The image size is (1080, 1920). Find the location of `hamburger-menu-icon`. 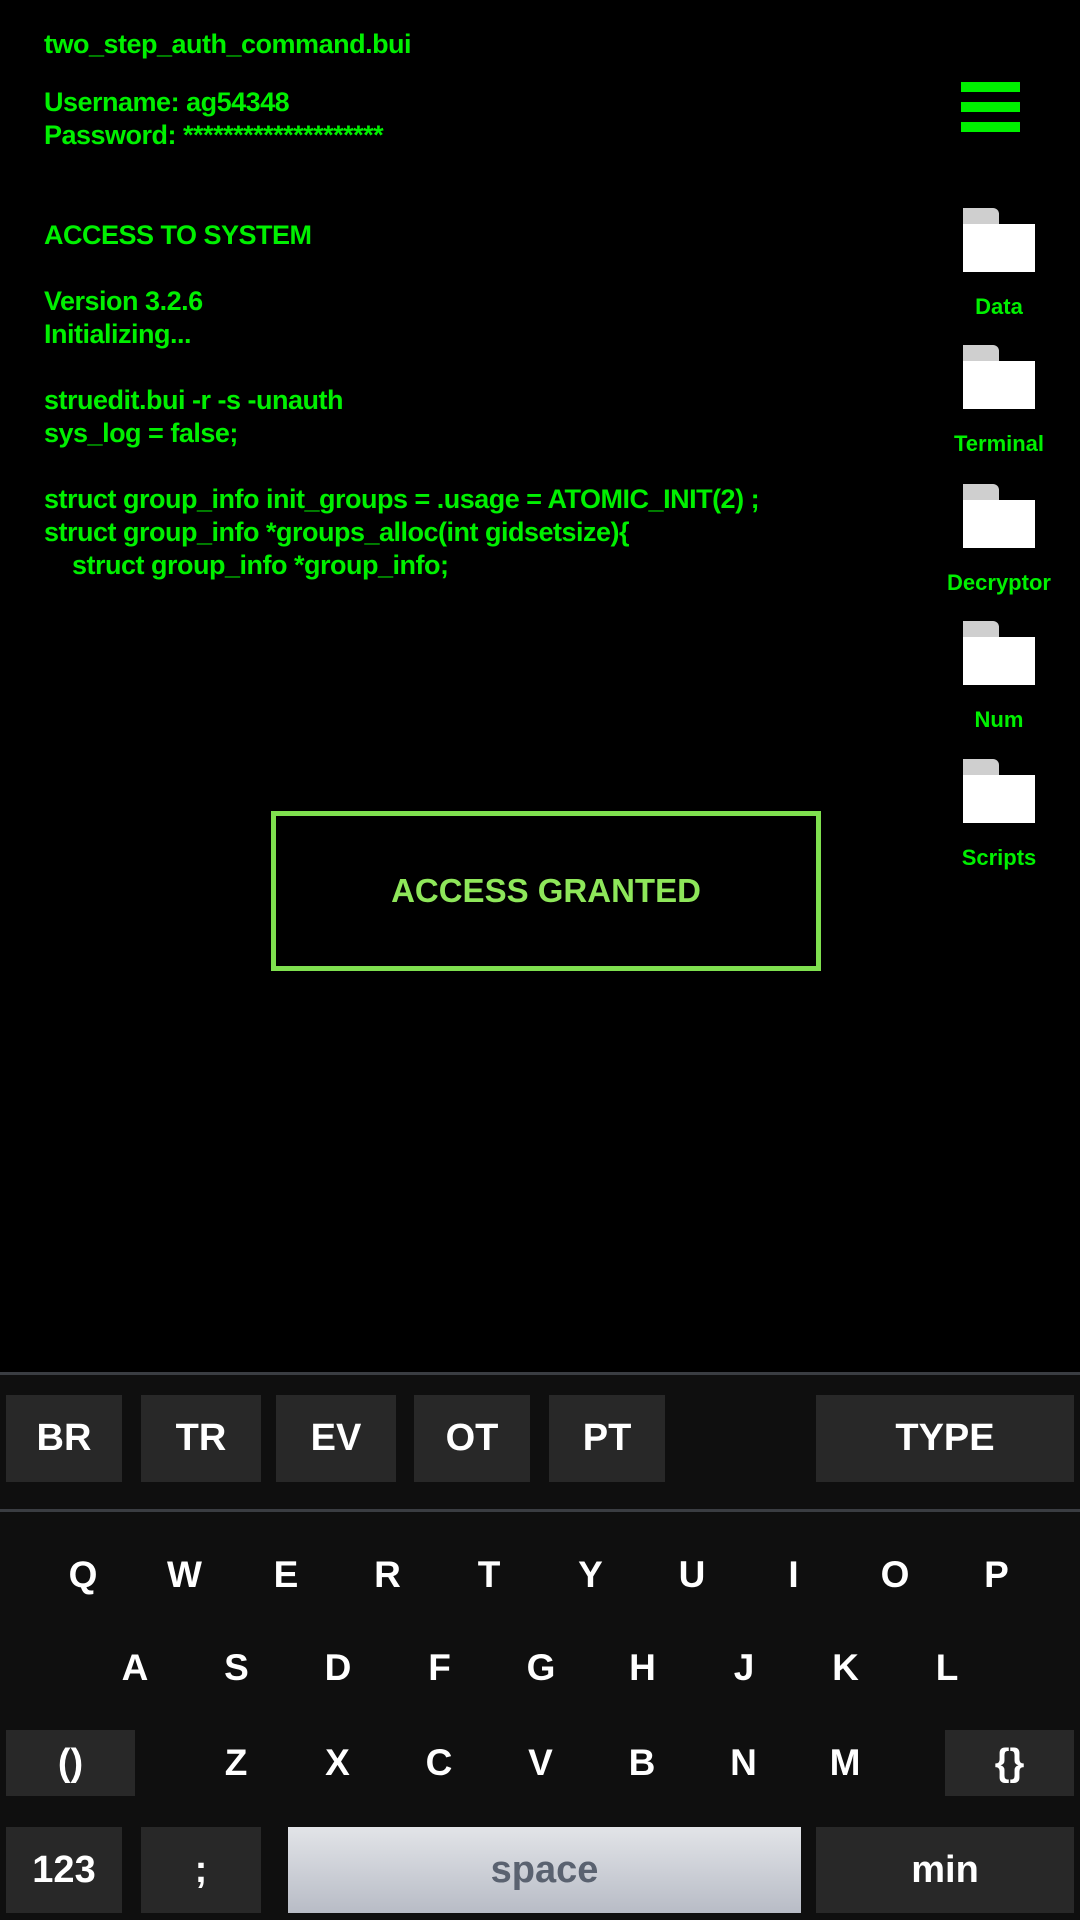

hamburger-menu-icon is located at coordinates (990, 87).